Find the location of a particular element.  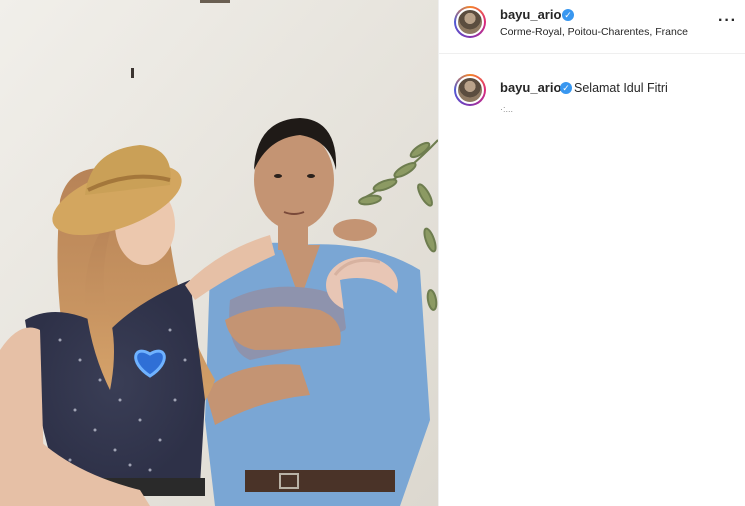

caption-text: Selamat Idul Fitri is located at coordinates (621, 88).